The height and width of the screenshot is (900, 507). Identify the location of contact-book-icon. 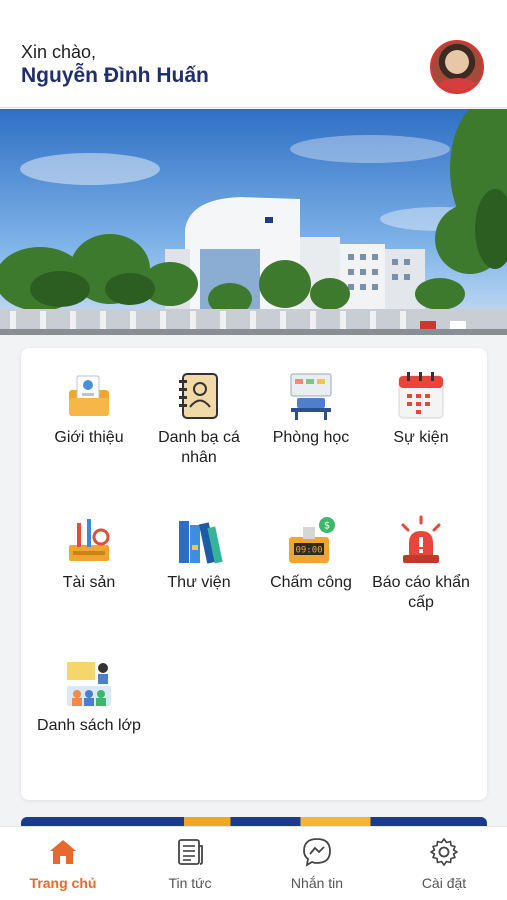
(198, 396).